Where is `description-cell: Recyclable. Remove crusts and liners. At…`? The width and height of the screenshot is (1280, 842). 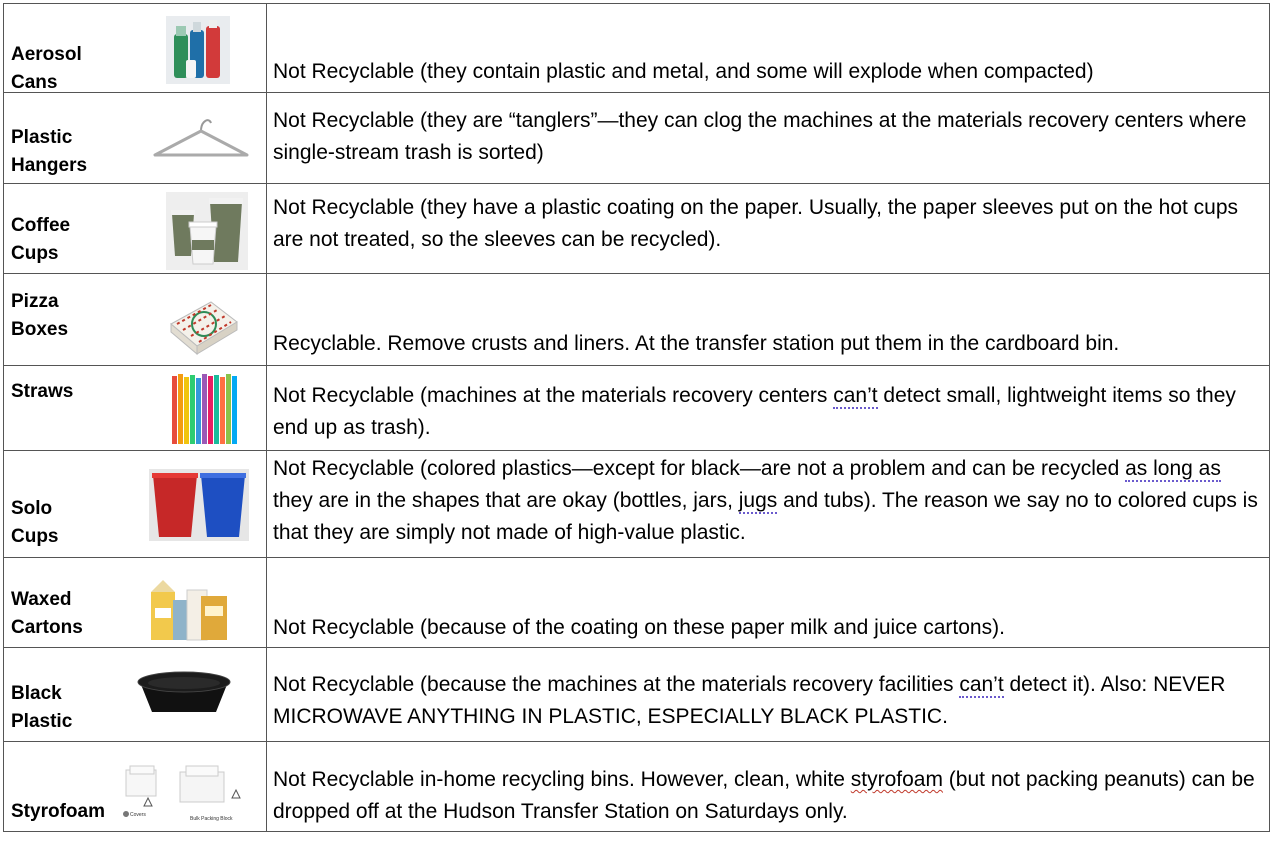 description-cell: Recyclable. Remove crusts and liners. At… is located at coordinates (768, 319).